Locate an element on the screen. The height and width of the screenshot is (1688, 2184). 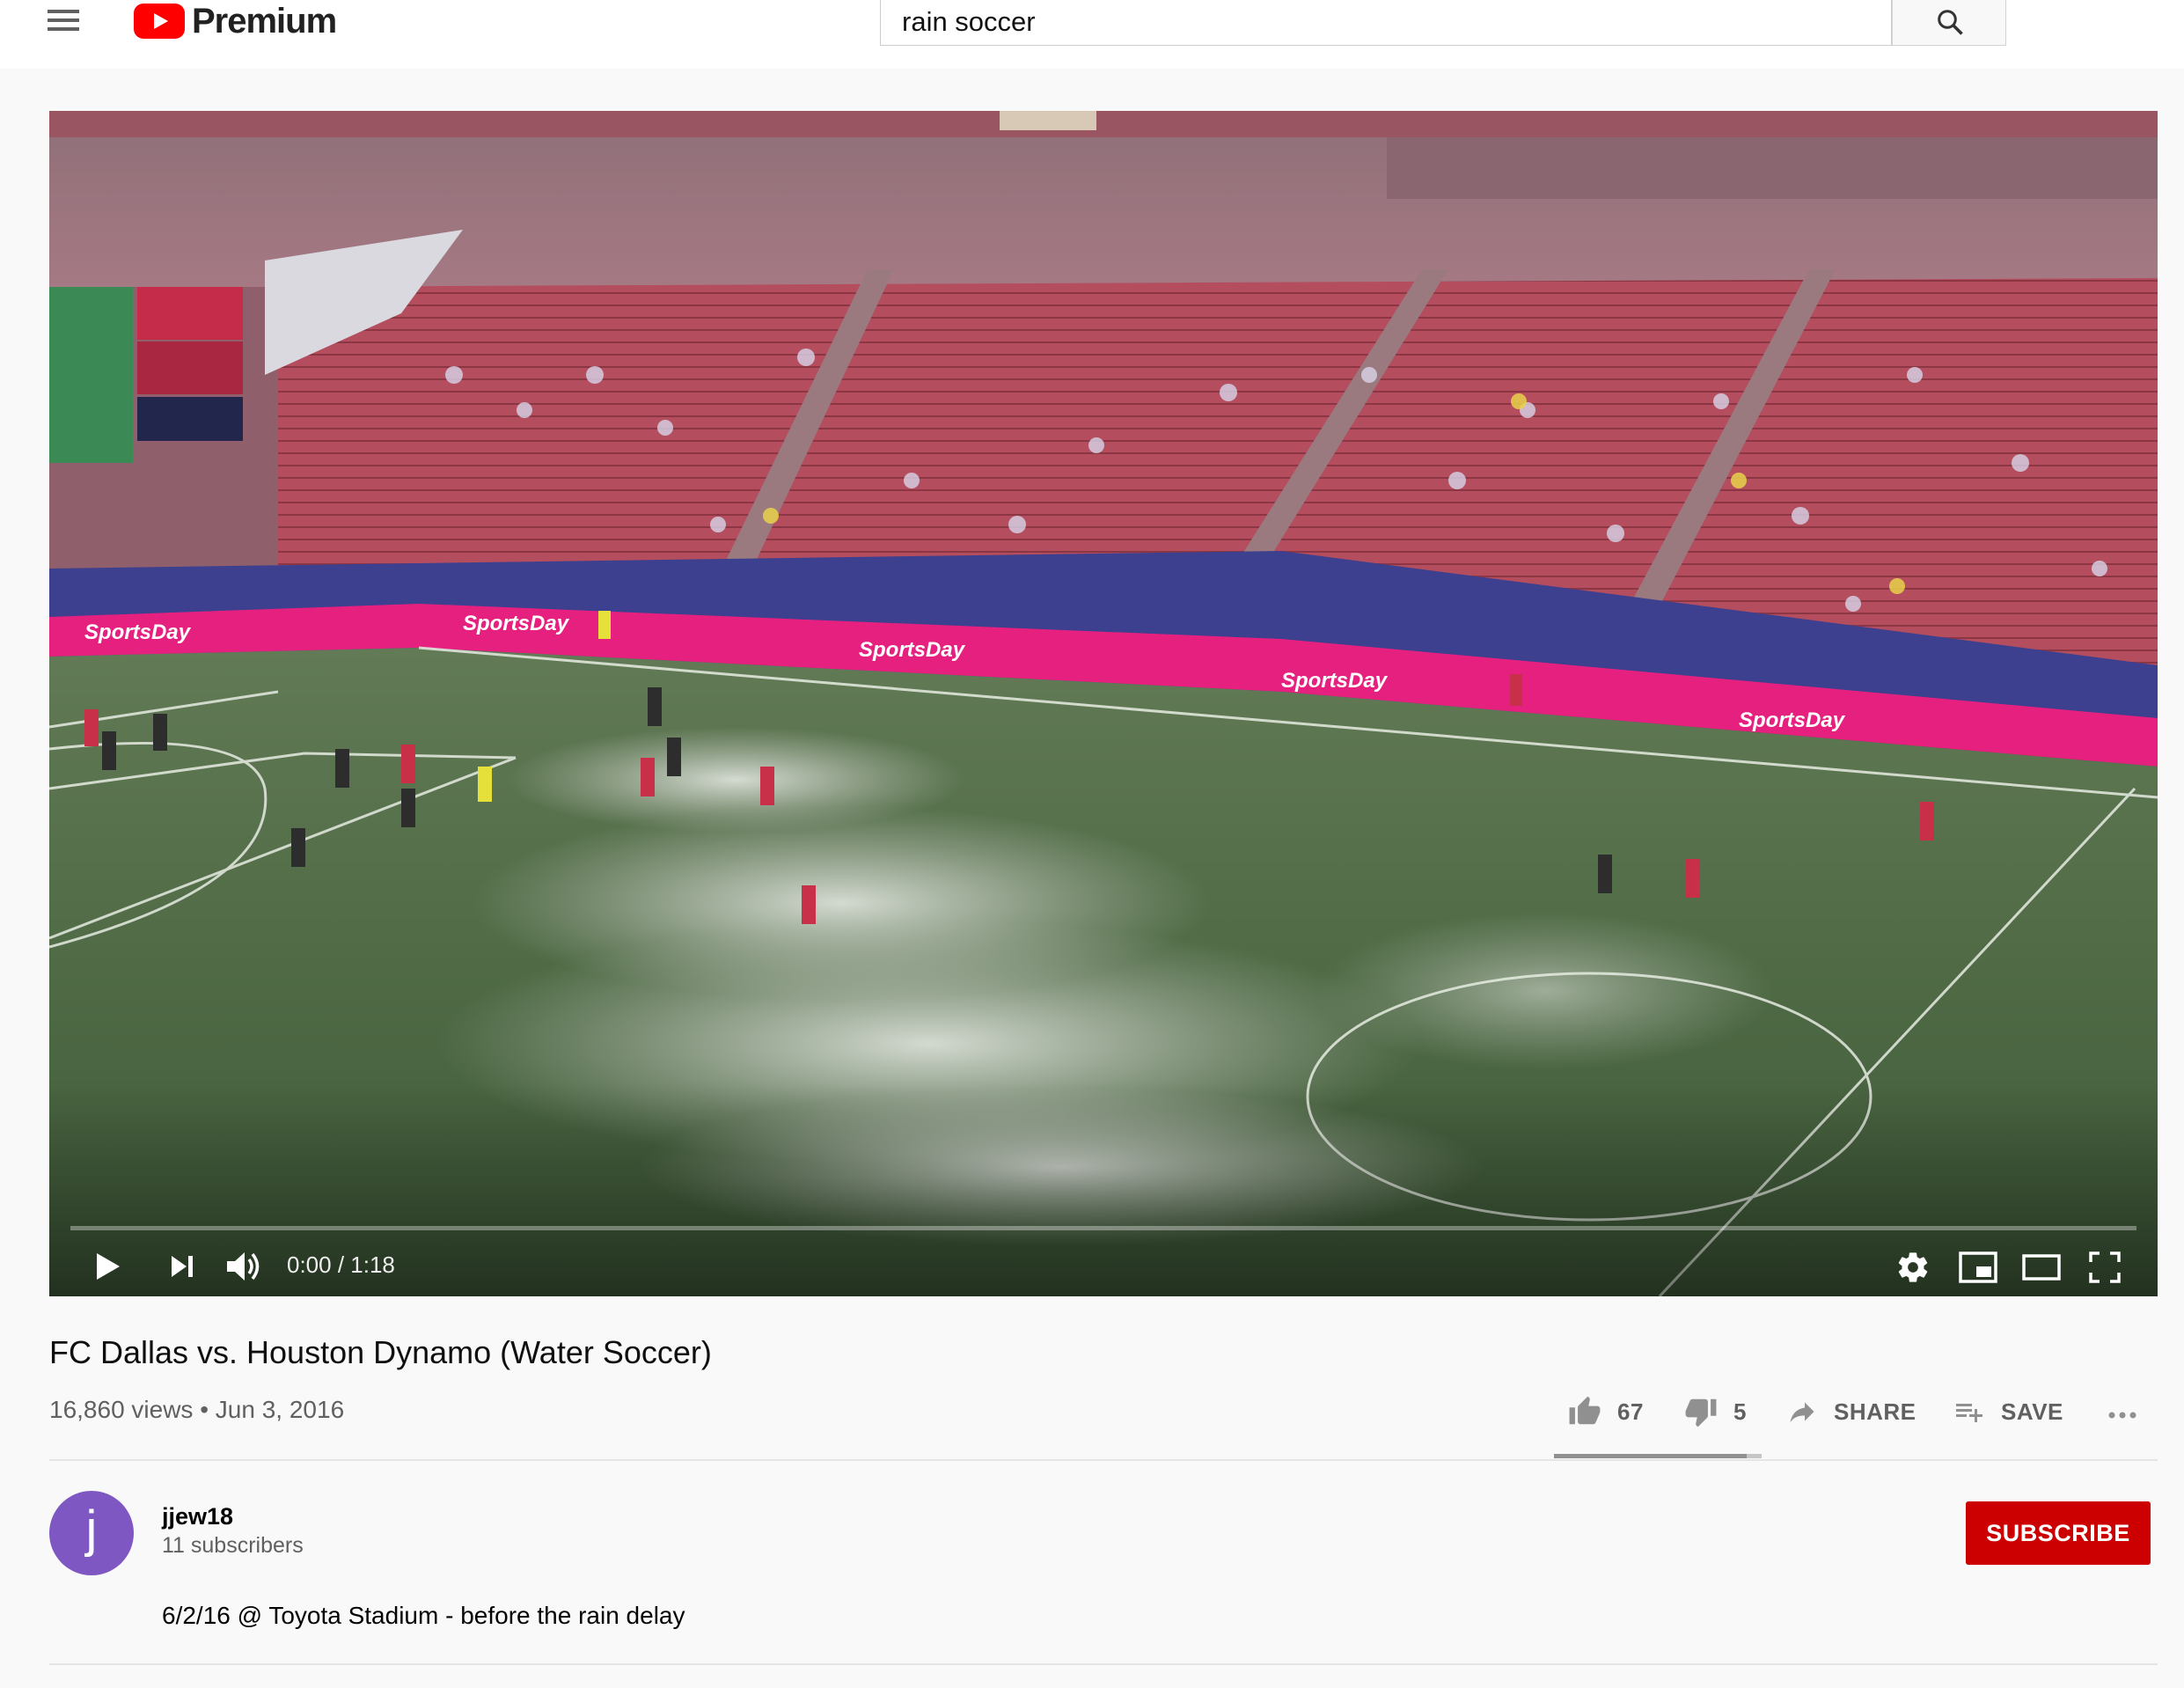
add-to-playlist-icon is located at coordinates (1969, 1413).